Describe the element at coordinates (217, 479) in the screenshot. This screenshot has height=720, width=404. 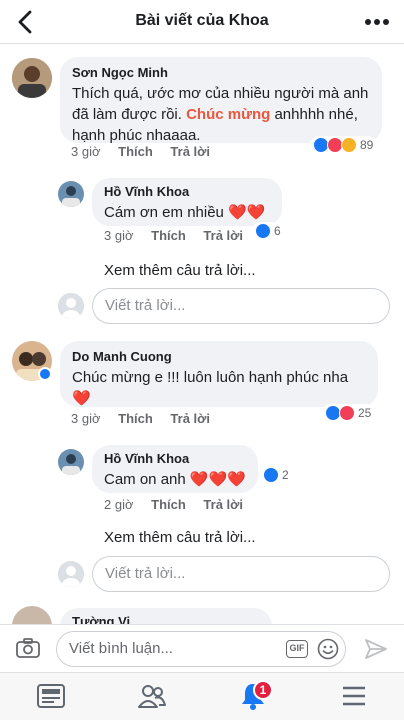
I see `heart-emoji: ❤️❤️❤️` at that location.